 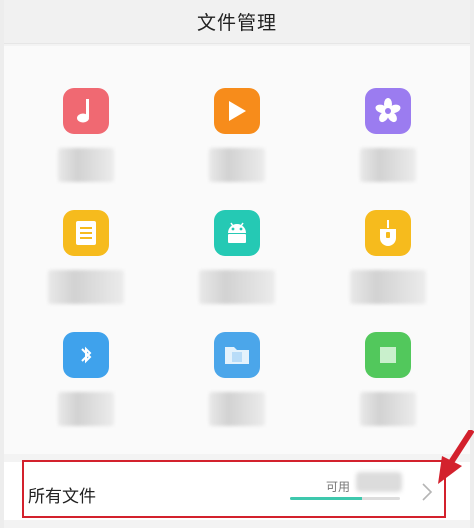 I want to click on category-images, so click(x=387, y=114).